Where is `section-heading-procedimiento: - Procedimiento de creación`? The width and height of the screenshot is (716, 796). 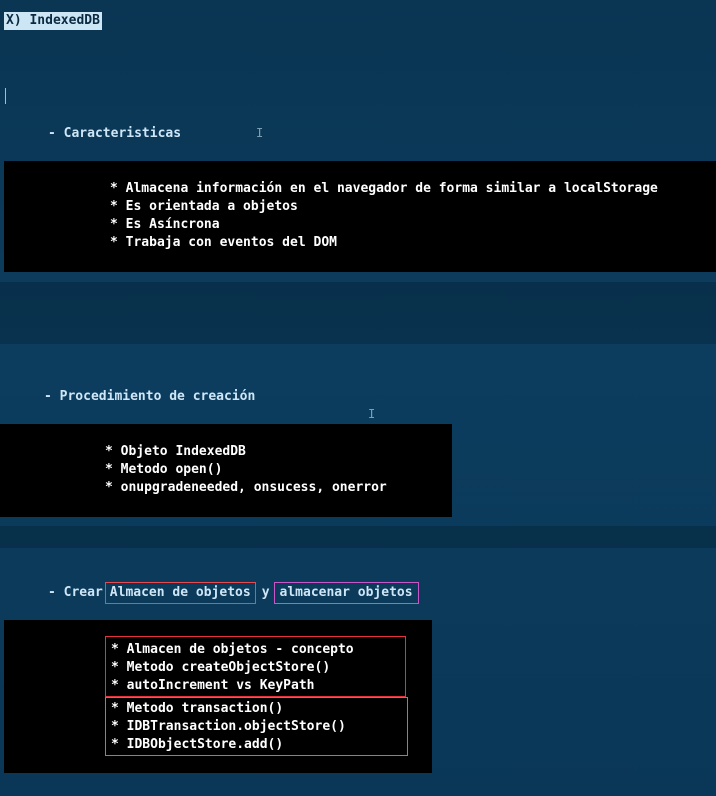 section-heading-procedimiento: - Procedimiento de creación is located at coordinates (150, 396).